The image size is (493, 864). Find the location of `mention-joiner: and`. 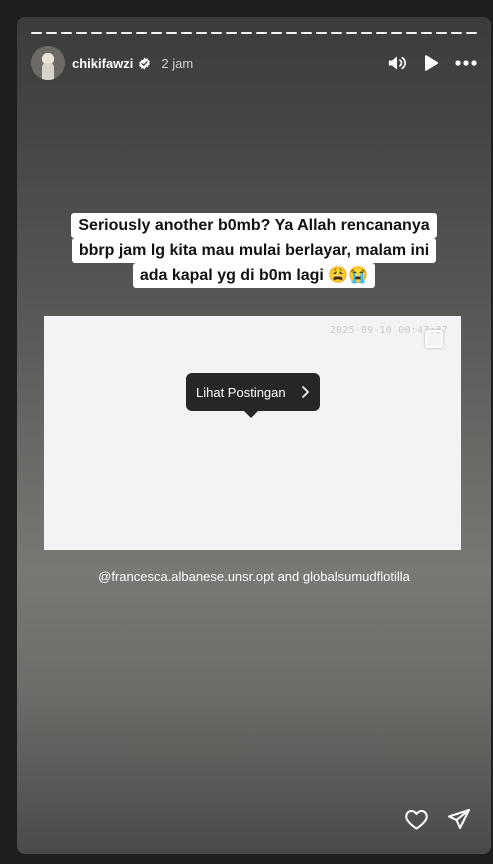

mention-joiner: and is located at coordinates (288, 576).